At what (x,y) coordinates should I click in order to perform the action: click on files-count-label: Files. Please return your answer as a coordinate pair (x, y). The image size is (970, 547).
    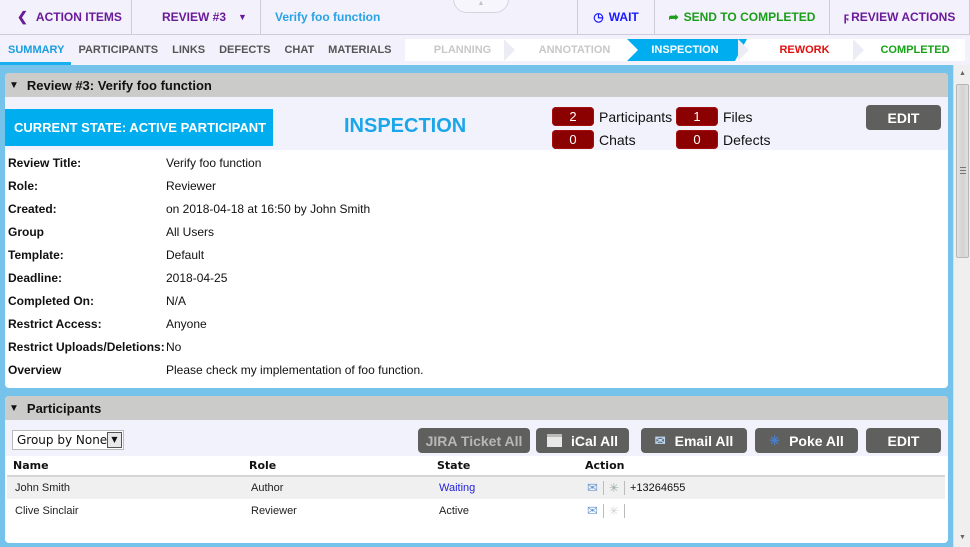
    Looking at the image, I should click on (738, 116).